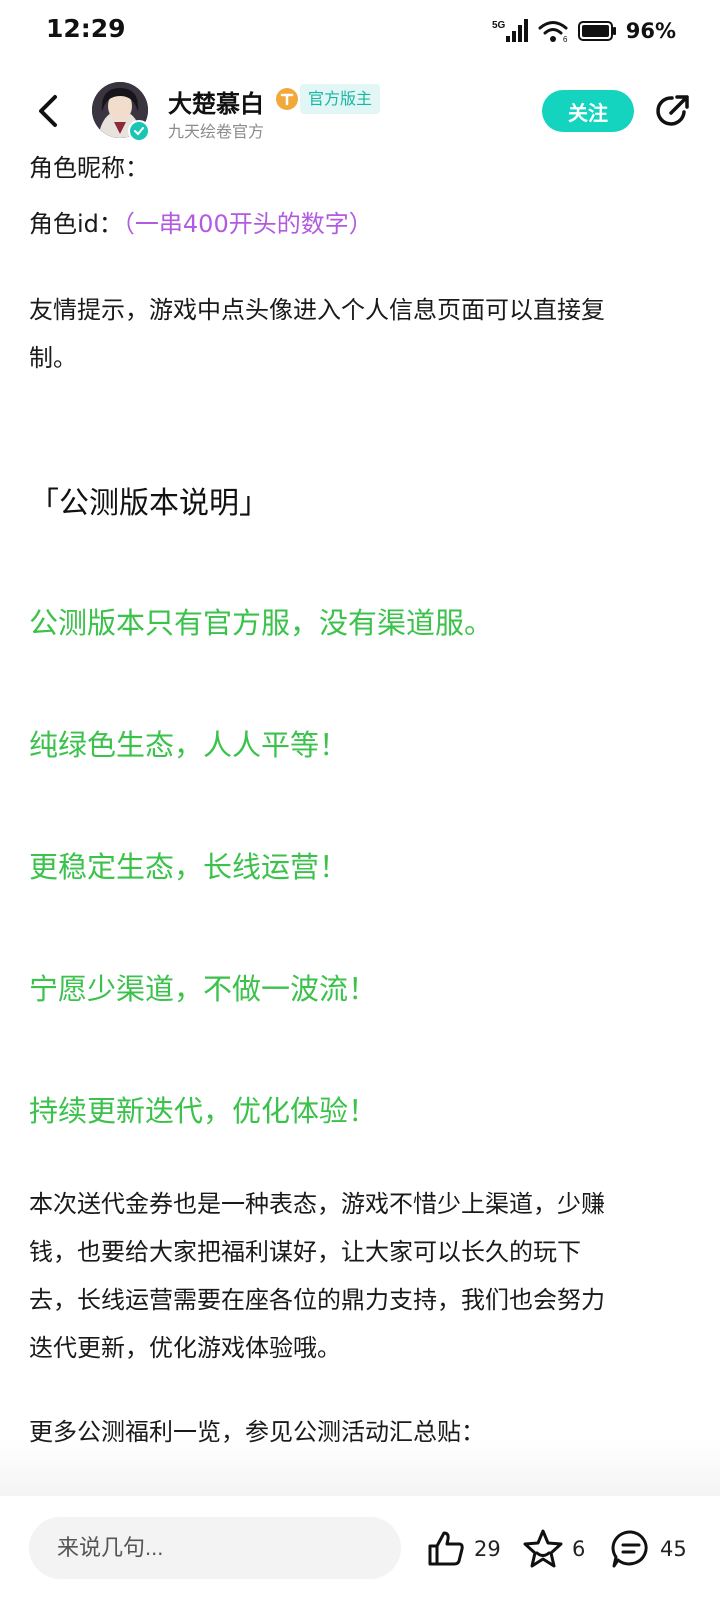 This screenshot has width=720, height=1601. Describe the element at coordinates (189, 745) in the screenshot. I see `green-line-2: 纯绿色生态，人人平等！` at that location.